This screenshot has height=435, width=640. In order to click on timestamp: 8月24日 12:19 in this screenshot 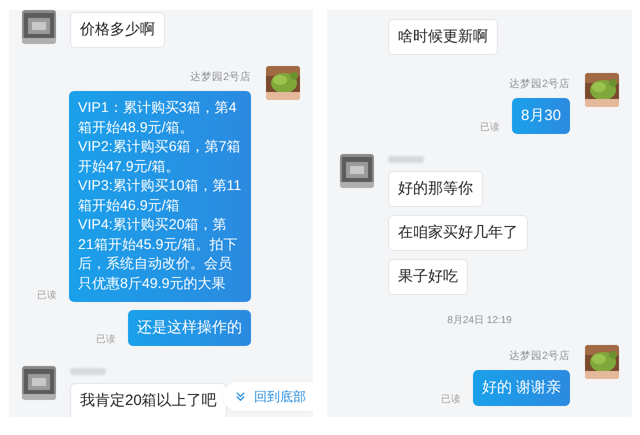, I will do `click(479, 320)`.